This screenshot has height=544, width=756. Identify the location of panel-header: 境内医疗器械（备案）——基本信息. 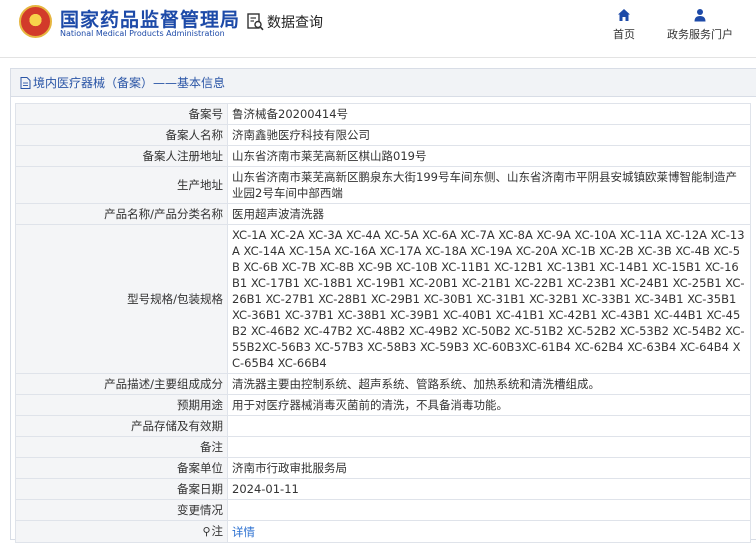
(383, 83).